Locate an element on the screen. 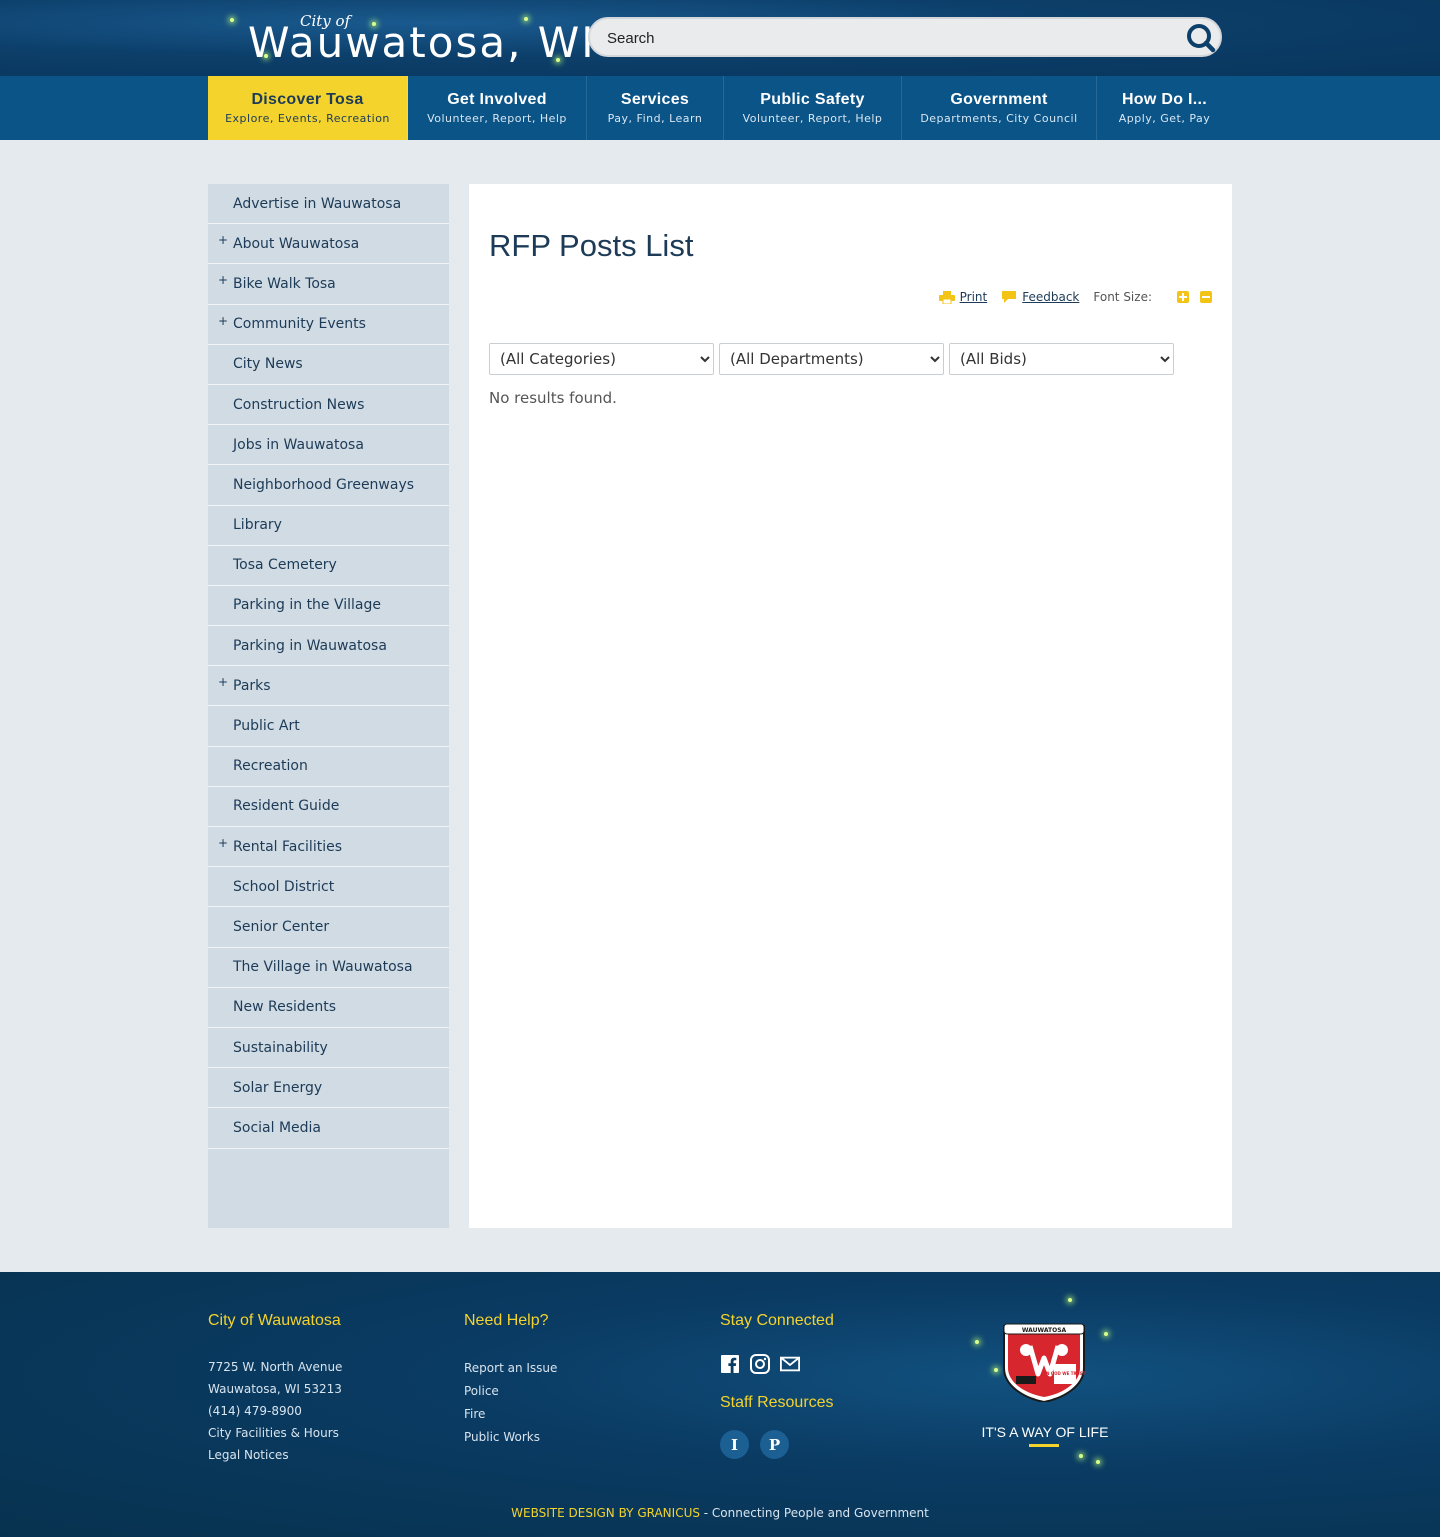  nav-services: Services Pay, Find, Learn is located at coordinates (655, 108).